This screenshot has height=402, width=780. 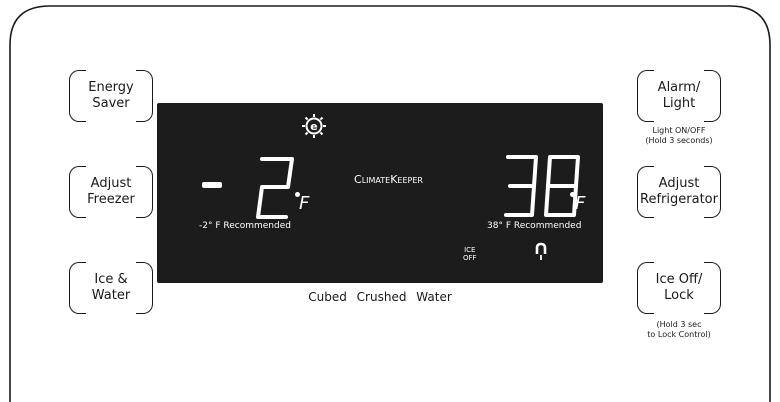 I want to click on lock-note-line2: to Lock Control), so click(x=679, y=334).